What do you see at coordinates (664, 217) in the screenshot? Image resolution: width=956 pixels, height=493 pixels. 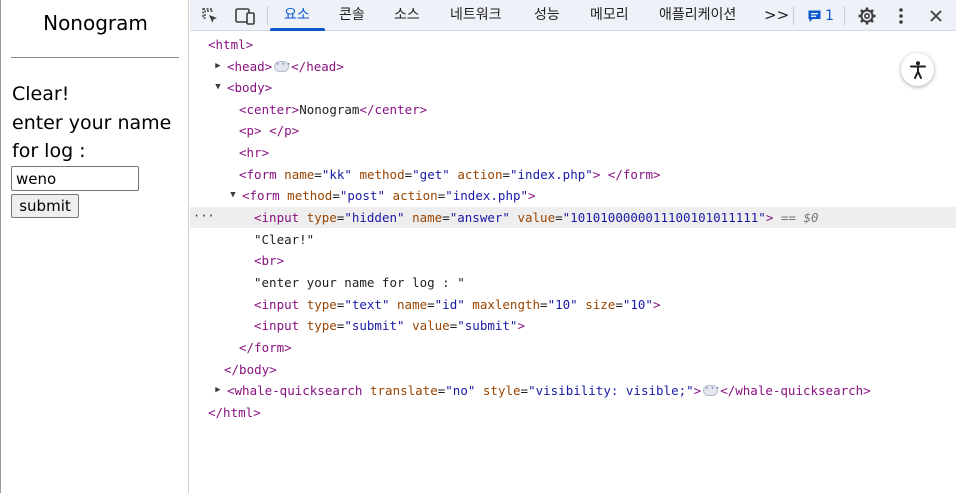 I see `answer-value: "1010100000011100101011111"` at bounding box center [664, 217].